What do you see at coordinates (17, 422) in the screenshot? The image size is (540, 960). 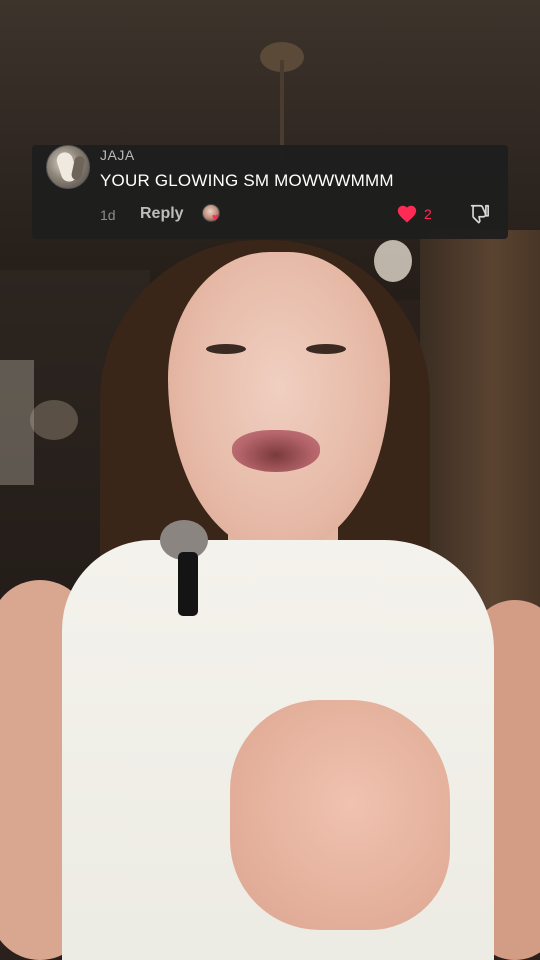 I see `background-cabinet` at bounding box center [17, 422].